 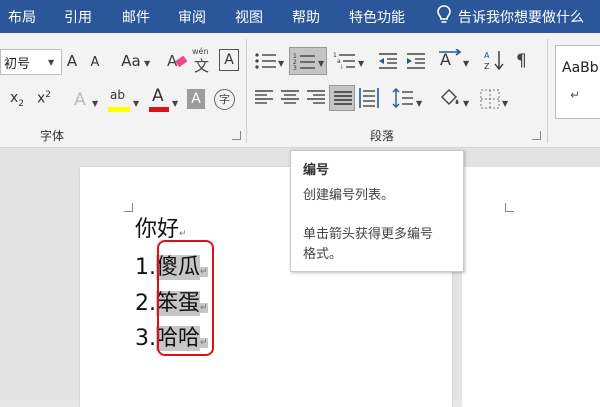 I want to click on numbering-tooltip: 编号 创建编号列表。 单击箭头获得更多编号 格式。, so click(x=377, y=211).